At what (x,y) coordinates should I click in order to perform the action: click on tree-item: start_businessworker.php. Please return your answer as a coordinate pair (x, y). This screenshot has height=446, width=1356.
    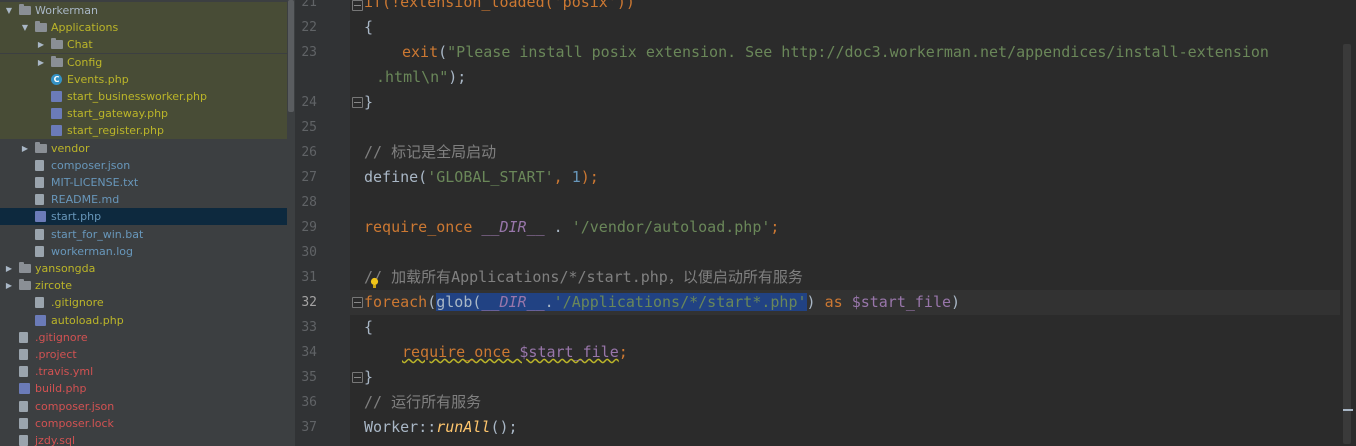
    Looking at the image, I should click on (143, 96).